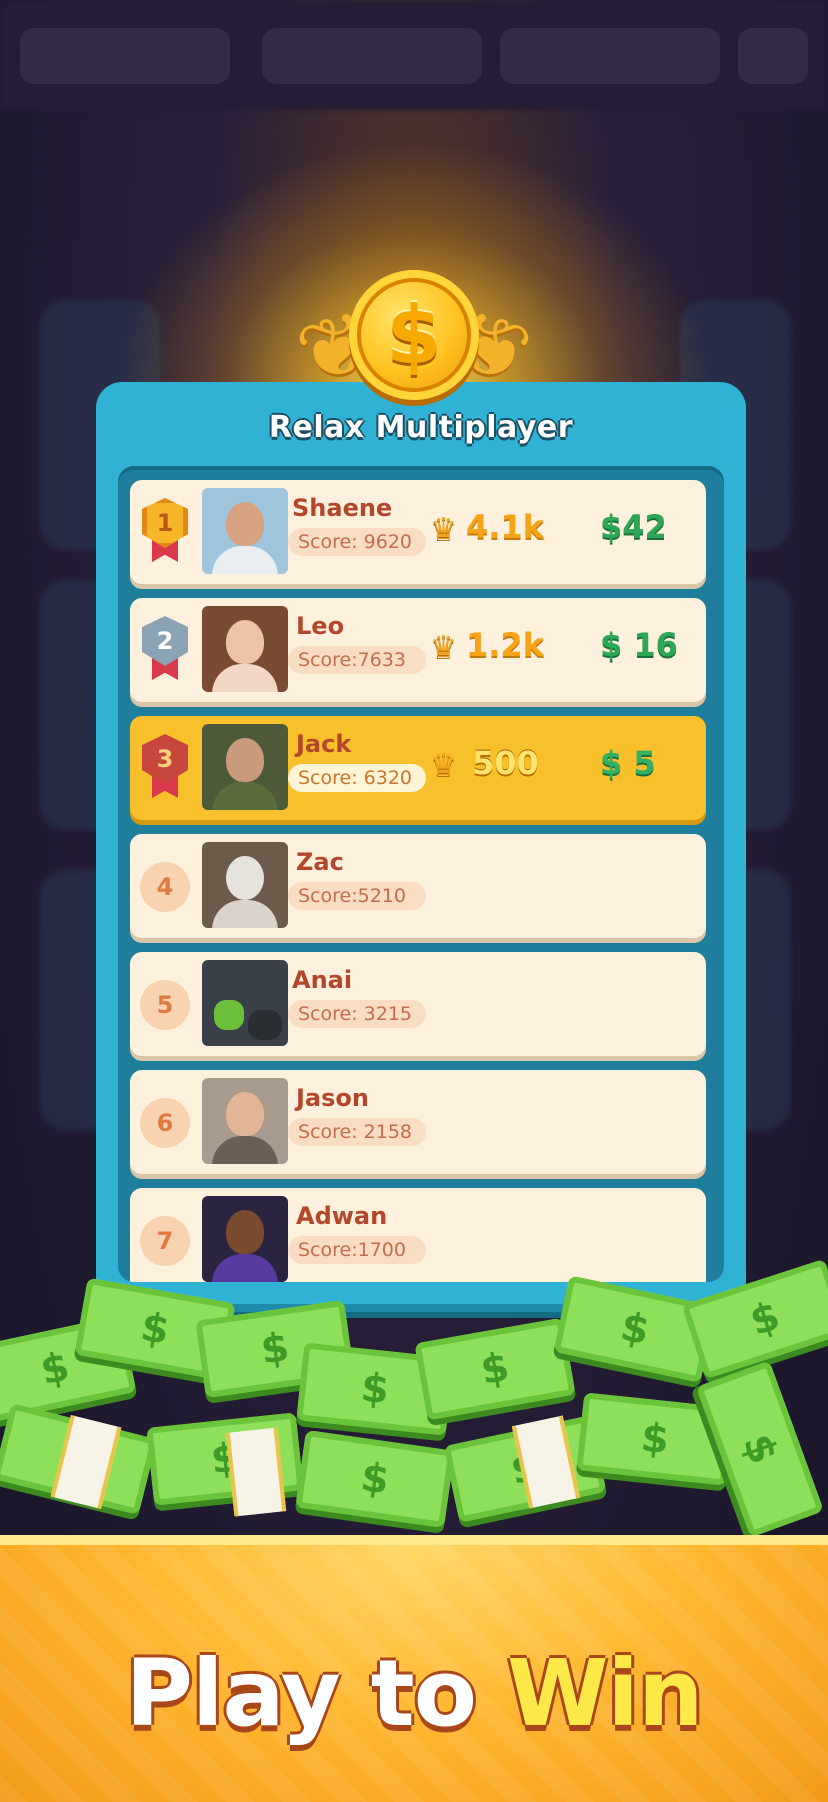 The width and height of the screenshot is (828, 1802). Describe the element at coordinates (414, 335) in the screenshot. I see `dollar-coin-icon: $` at that location.